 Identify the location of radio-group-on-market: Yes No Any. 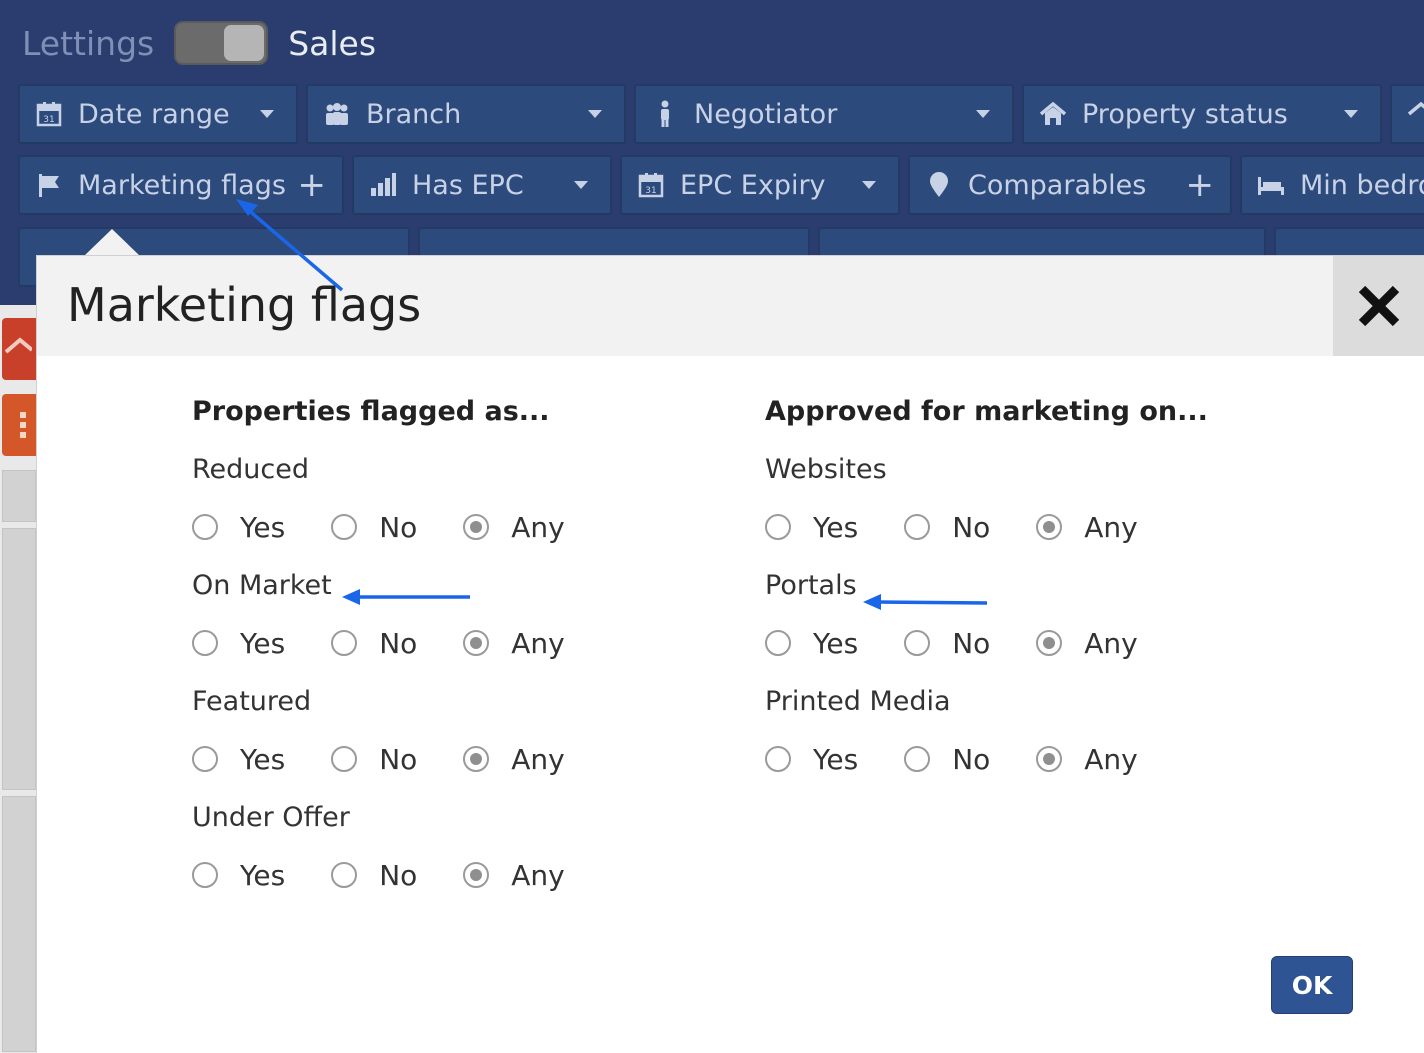
(401, 643).